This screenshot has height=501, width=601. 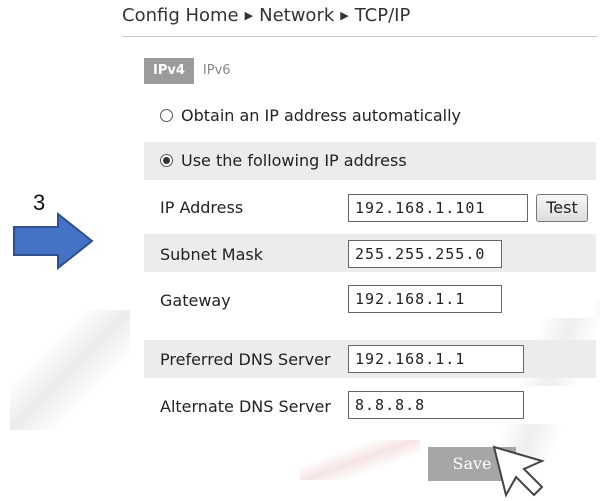 I want to click on breadcrumb-network: Network, so click(x=296, y=15).